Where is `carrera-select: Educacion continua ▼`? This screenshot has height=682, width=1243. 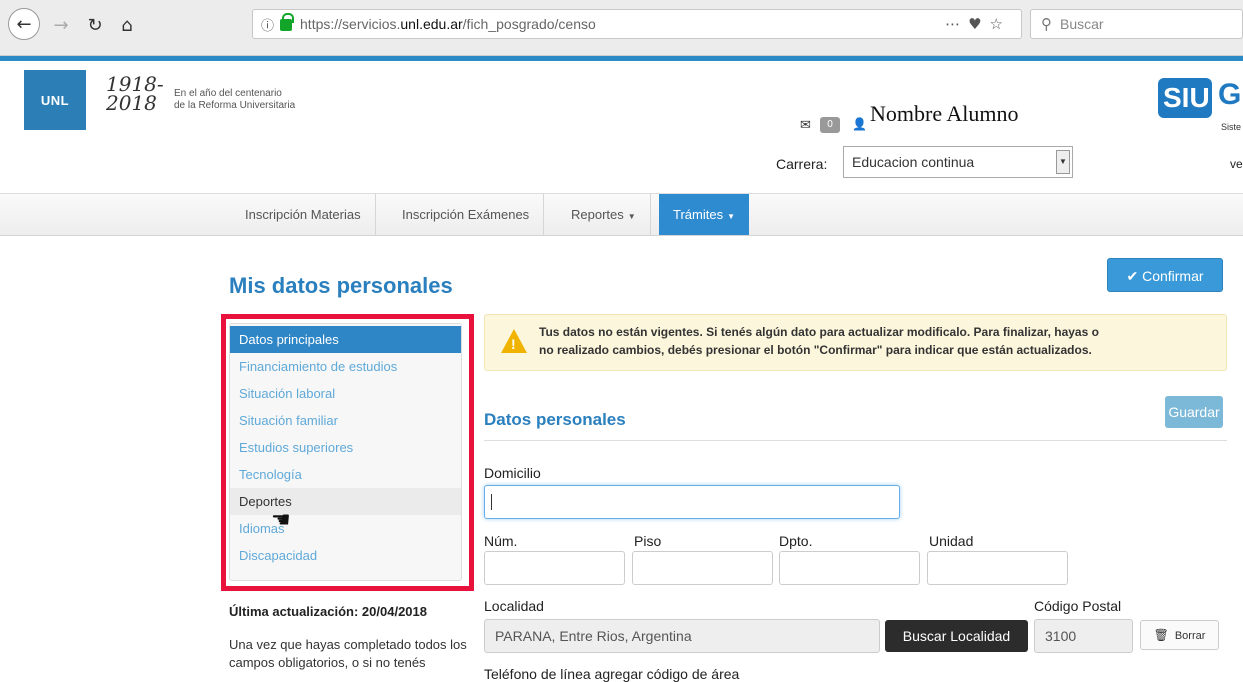 carrera-select: Educacion continua ▼ is located at coordinates (958, 162).